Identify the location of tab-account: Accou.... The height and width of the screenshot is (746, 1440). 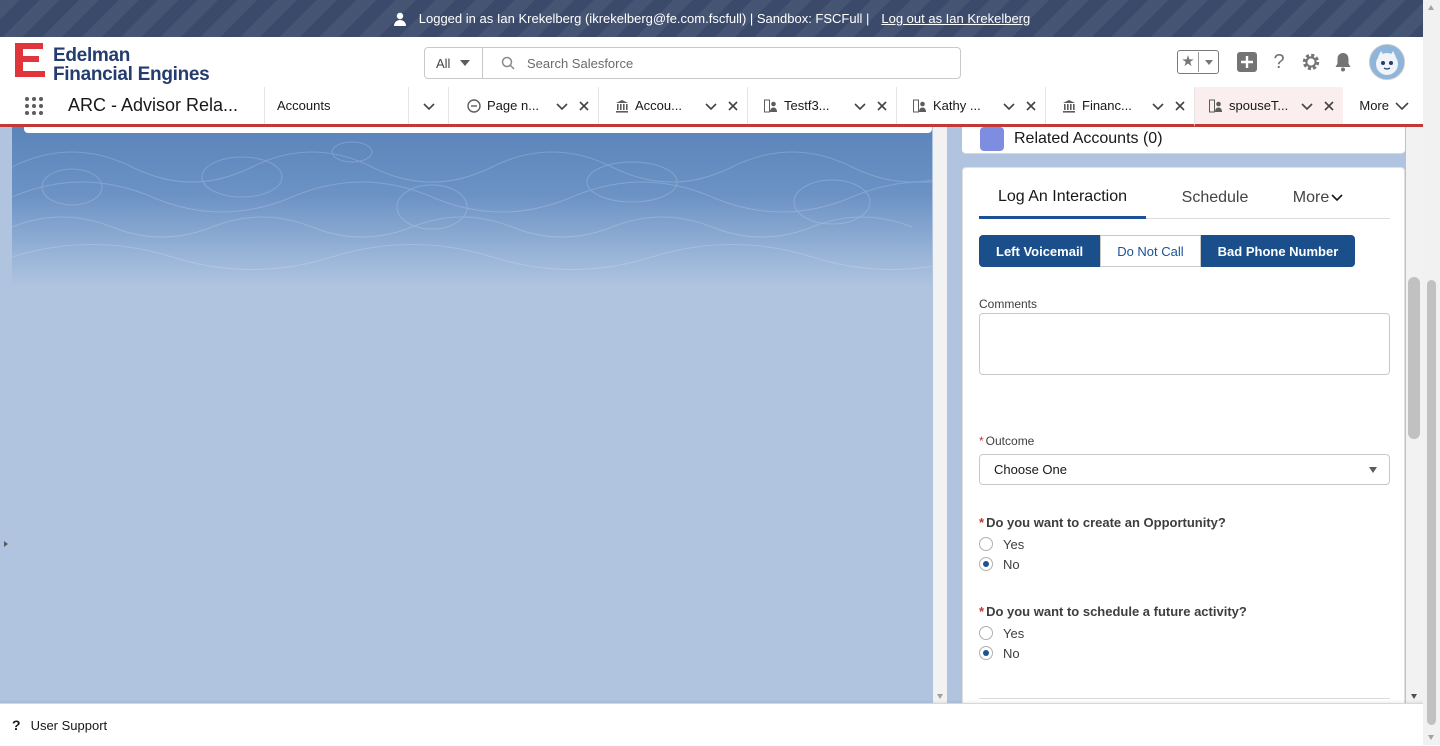
(672, 105).